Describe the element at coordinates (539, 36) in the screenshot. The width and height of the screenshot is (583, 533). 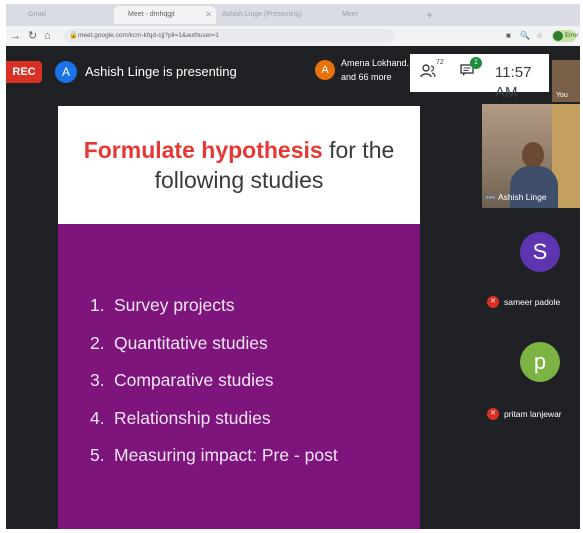
I see `bookmark-star-icon: ☆` at that location.